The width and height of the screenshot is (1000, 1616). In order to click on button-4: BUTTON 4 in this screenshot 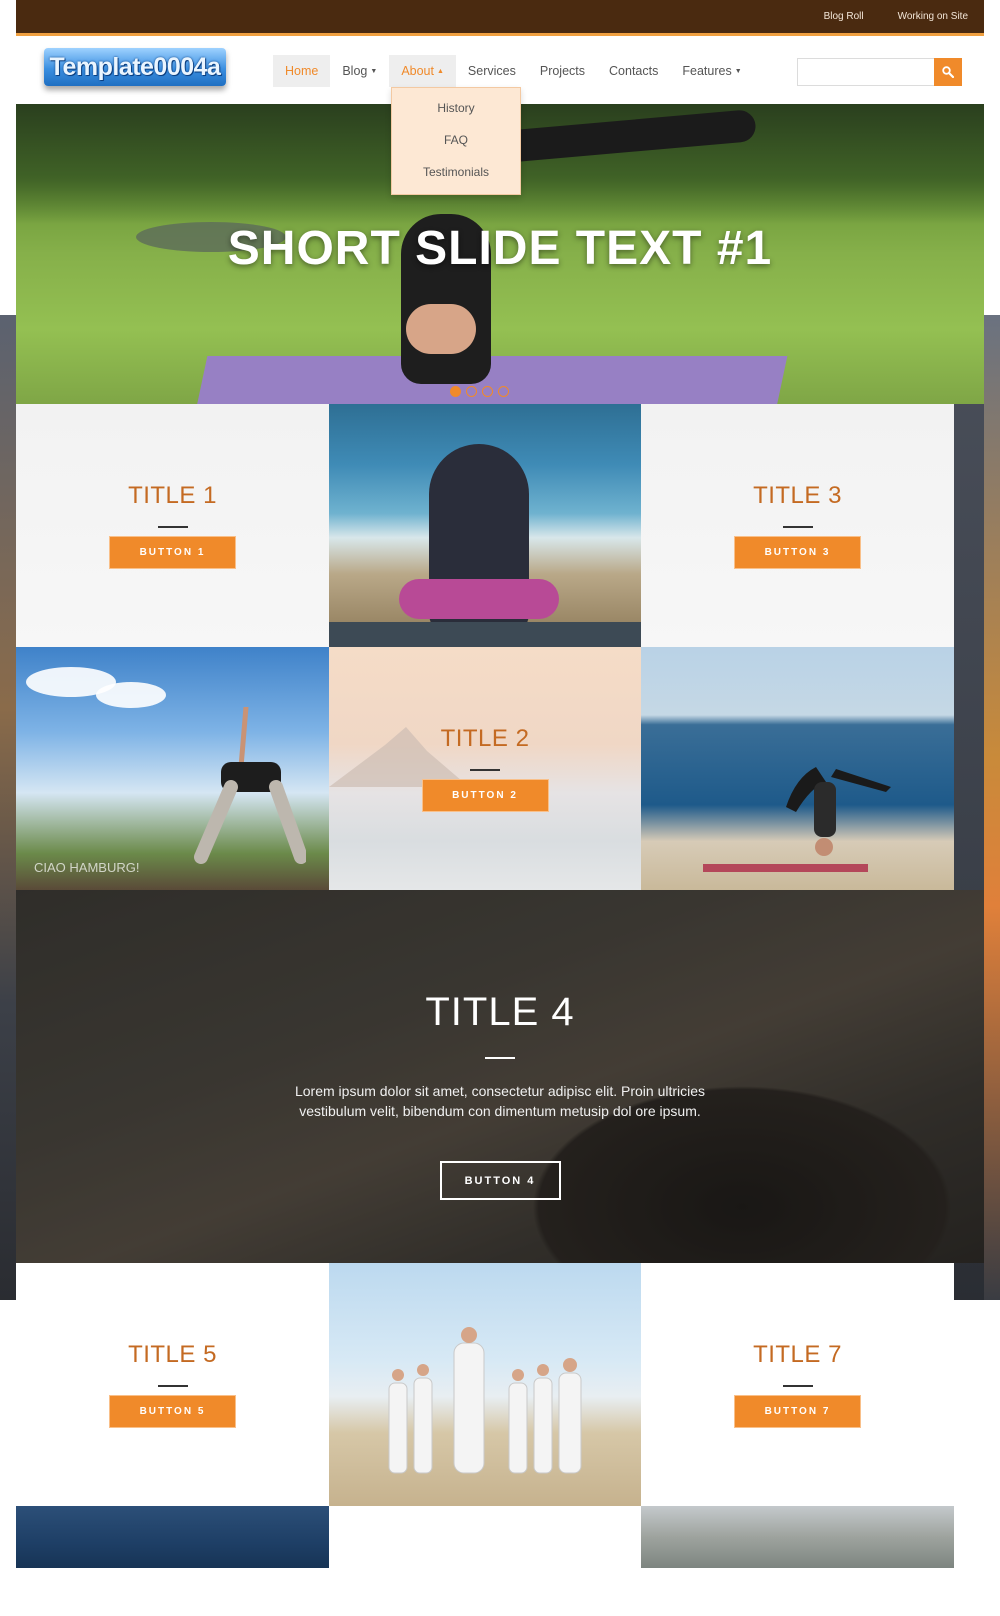, I will do `click(500, 1180)`.